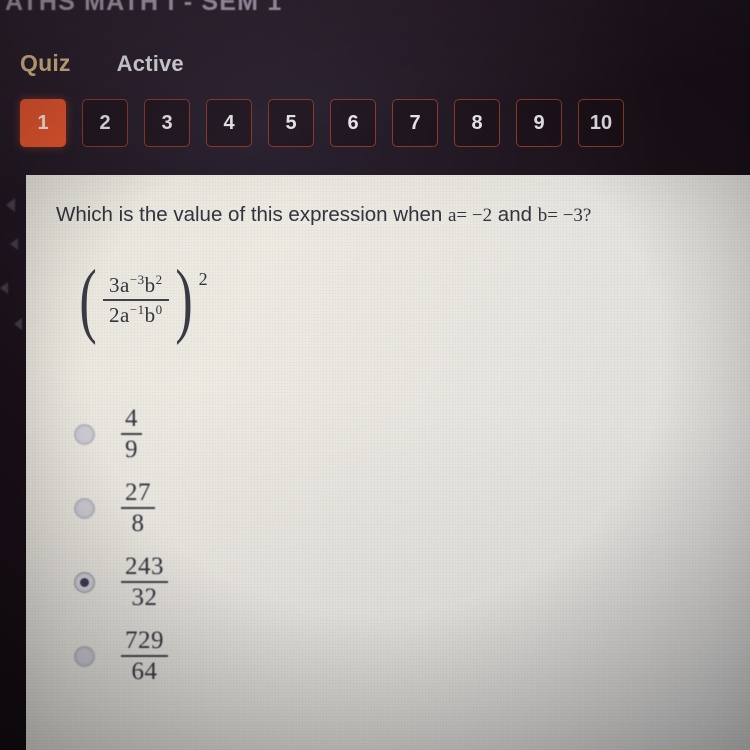 The height and width of the screenshot is (750, 750). What do you see at coordinates (137, 309) in the screenshot?
I see `denominator-exponent-1: −1` at bounding box center [137, 309].